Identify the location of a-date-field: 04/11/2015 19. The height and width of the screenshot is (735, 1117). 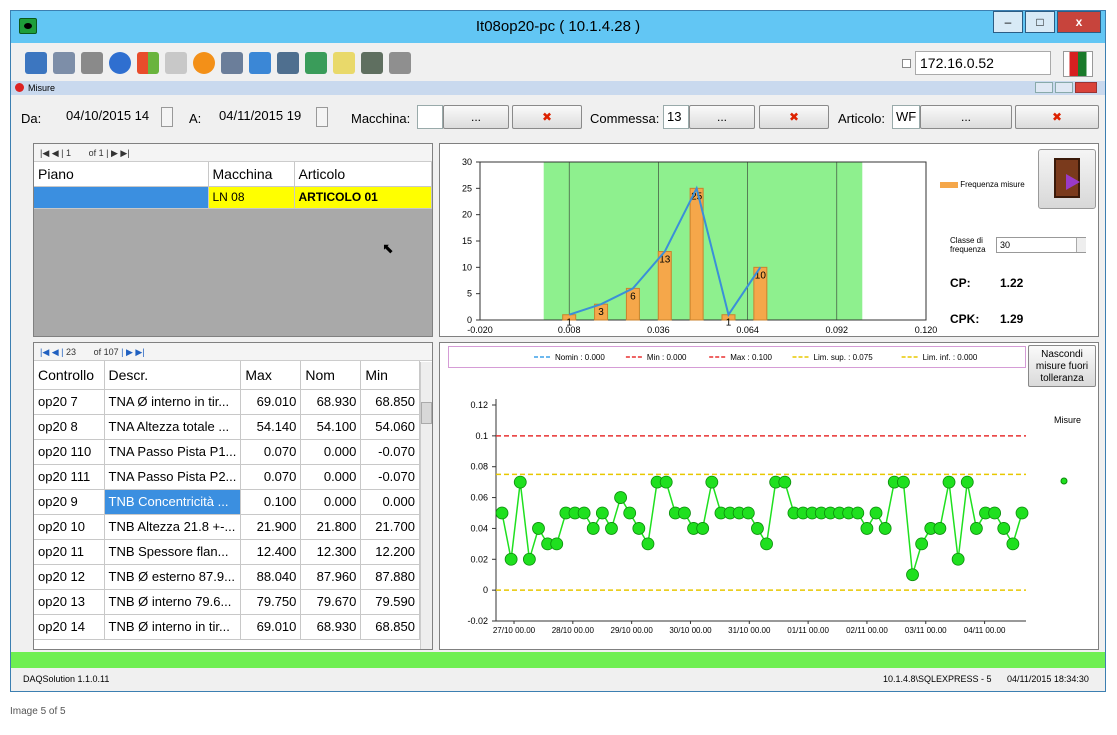
(269, 117).